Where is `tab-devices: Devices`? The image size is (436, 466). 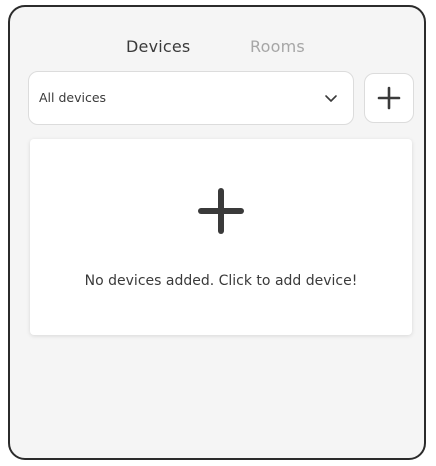
tab-devices: Devices is located at coordinates (158, 46).